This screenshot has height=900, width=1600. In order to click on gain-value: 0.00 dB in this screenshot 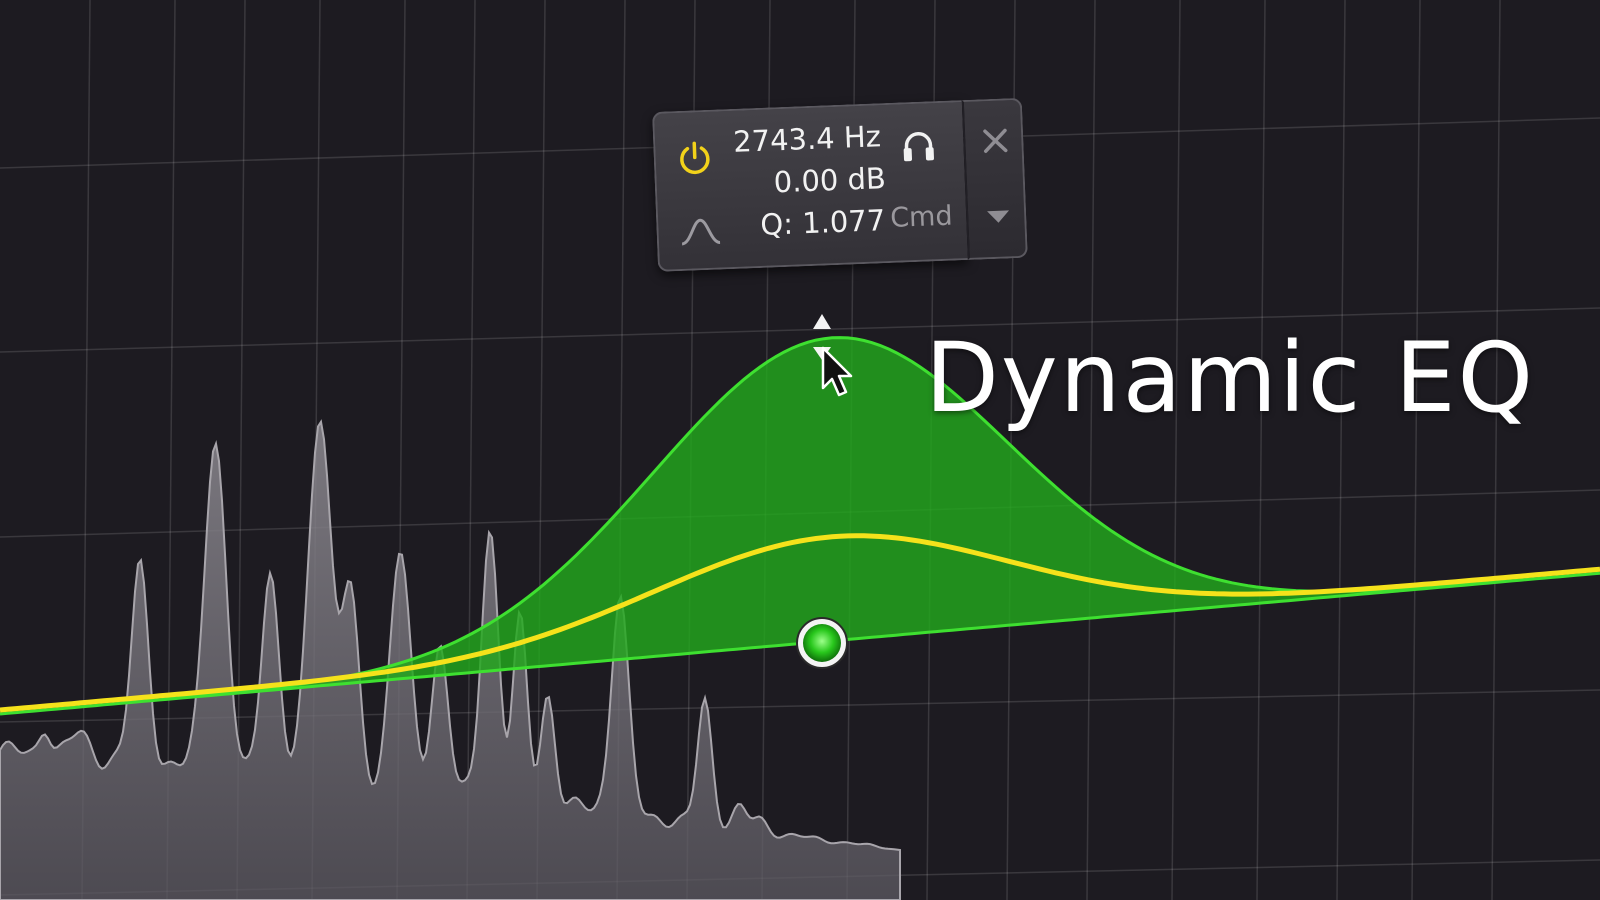, I will do `click(829, 180)`.